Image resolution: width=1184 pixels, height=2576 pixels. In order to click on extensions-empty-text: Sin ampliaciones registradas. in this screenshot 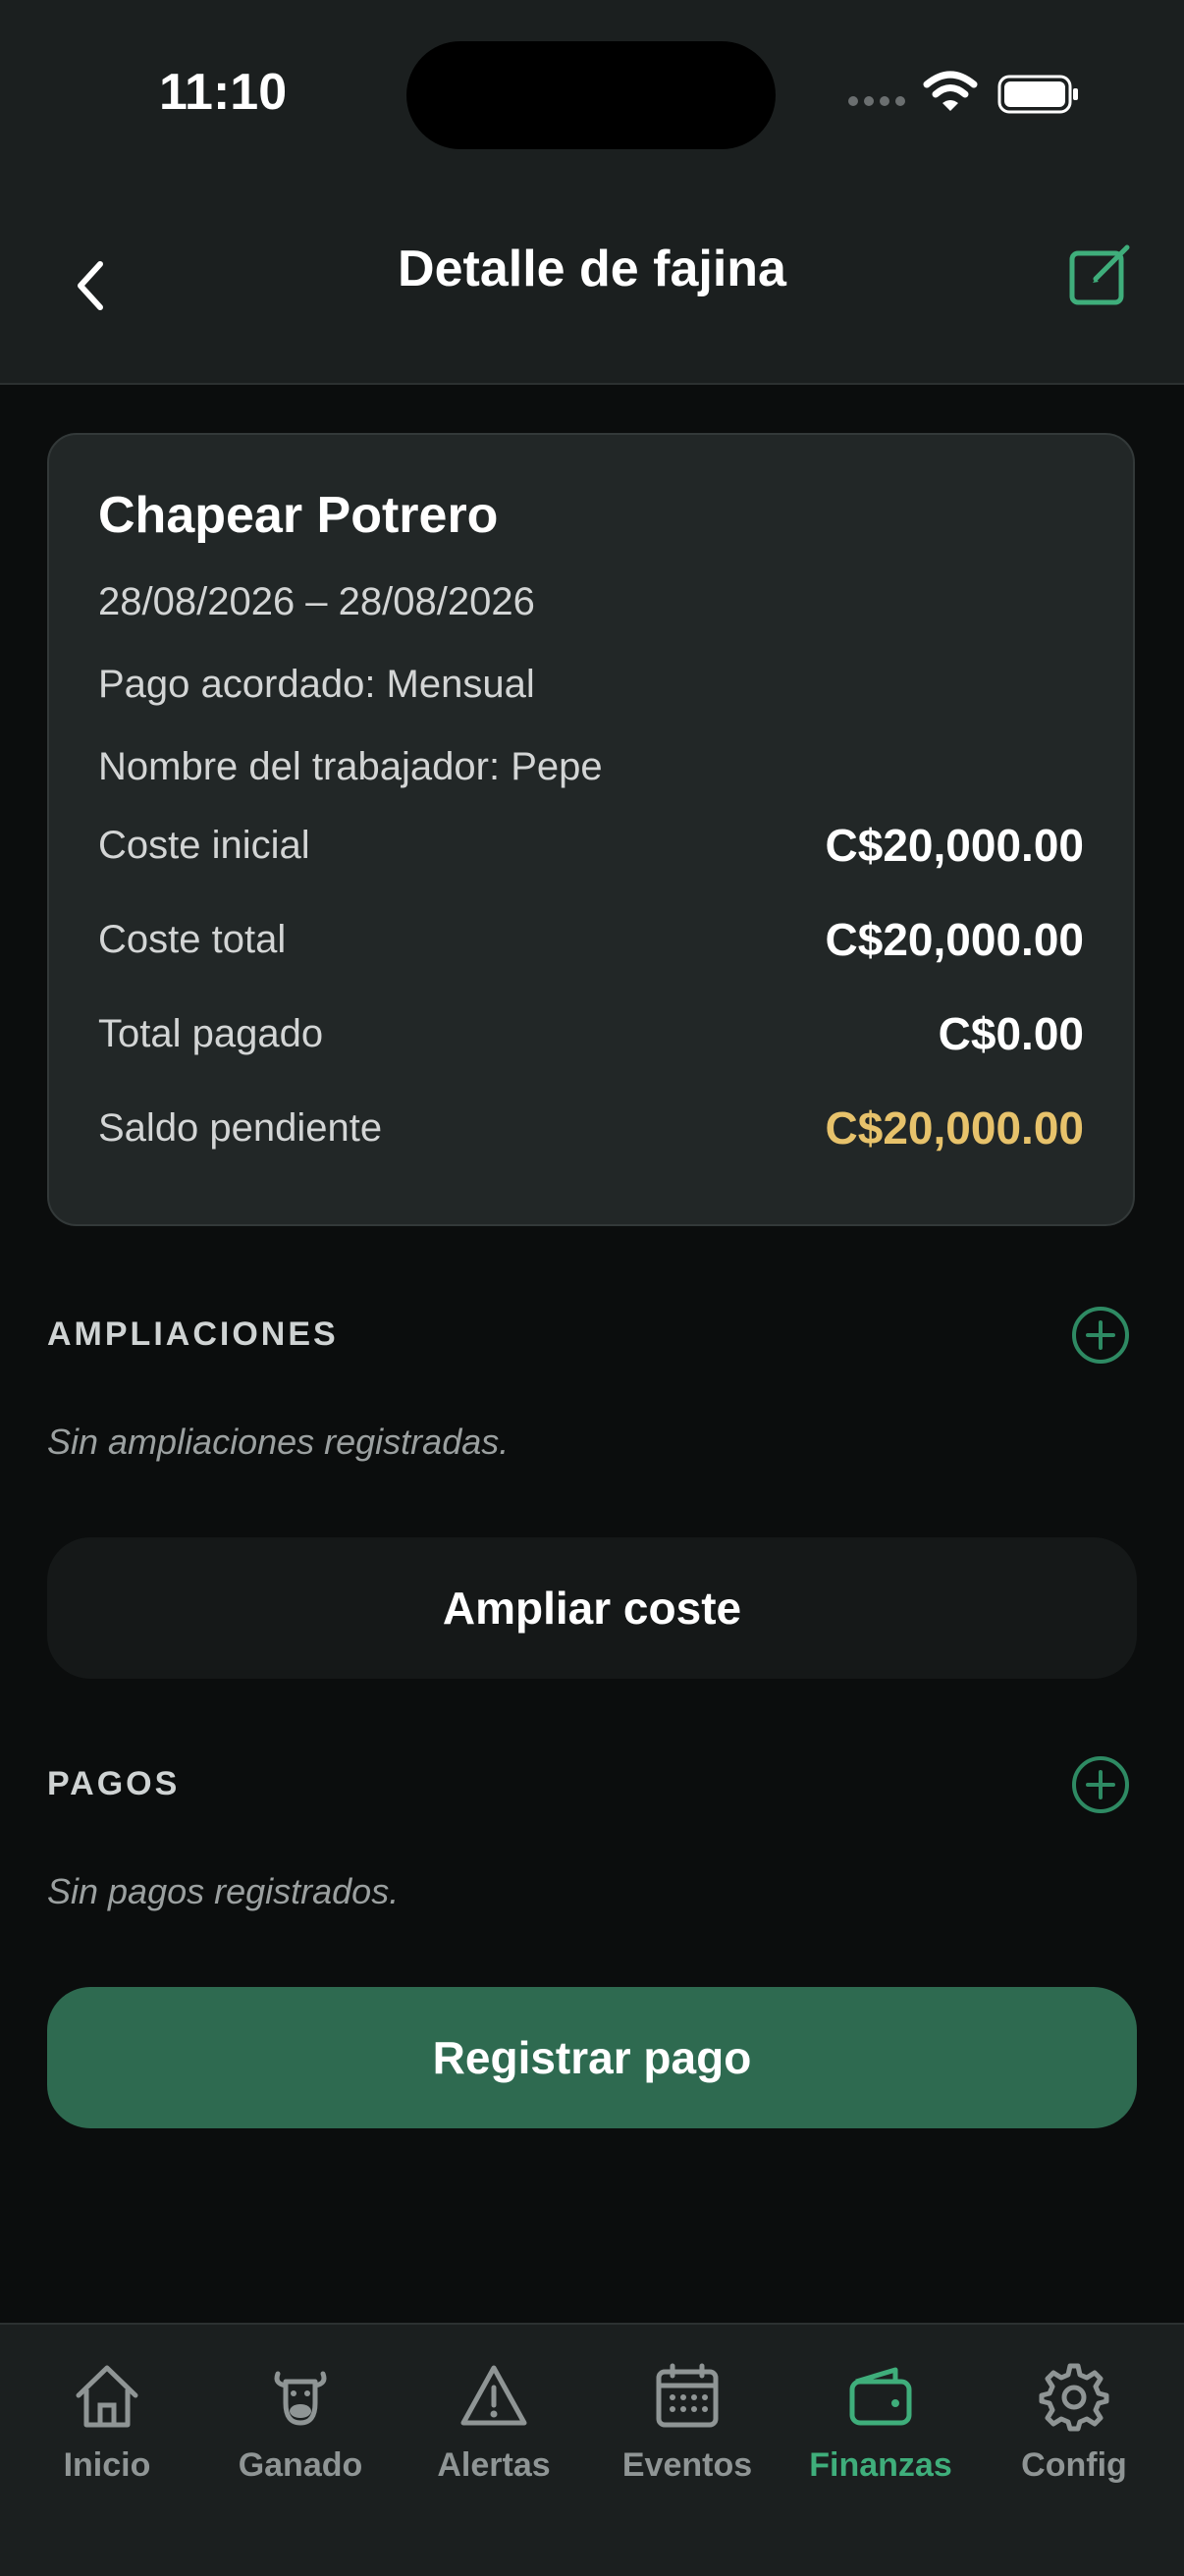, I will do `click(278, 1442)`.